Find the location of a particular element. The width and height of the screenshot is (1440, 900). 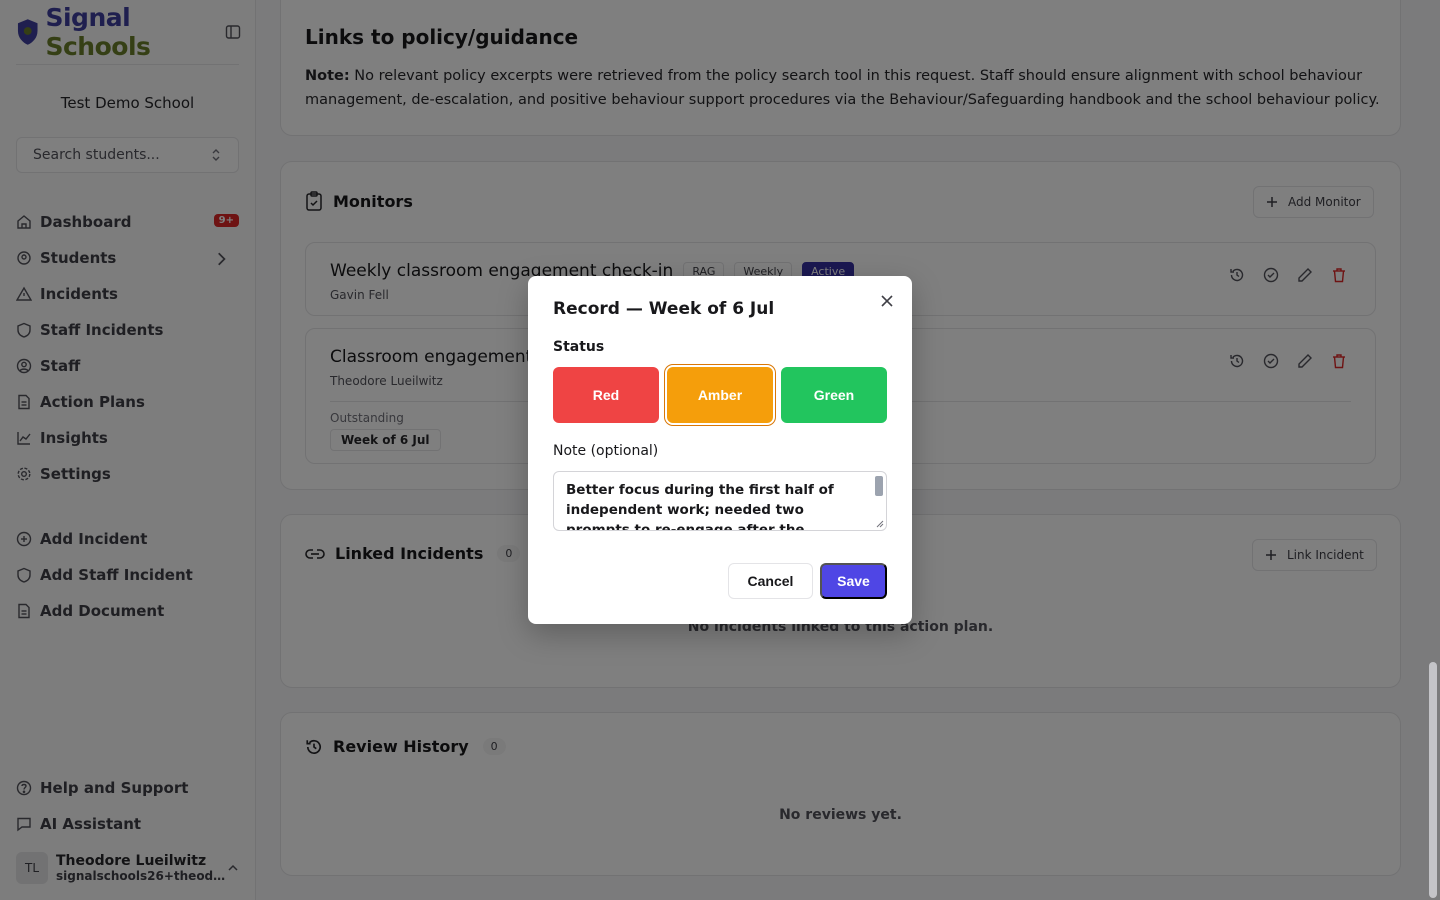

status-label: Status is located at coordinates (579, 347).